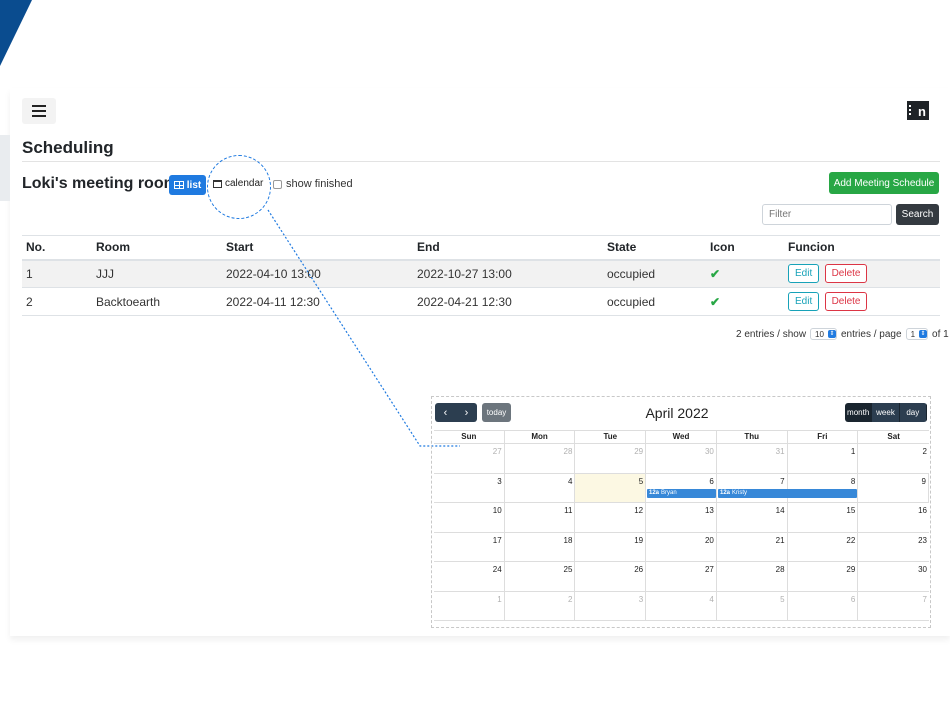  What do you see at coordinates (859, 412) in the screenshot?
I see `month-view-button: month` at bounding box center [859, 412].